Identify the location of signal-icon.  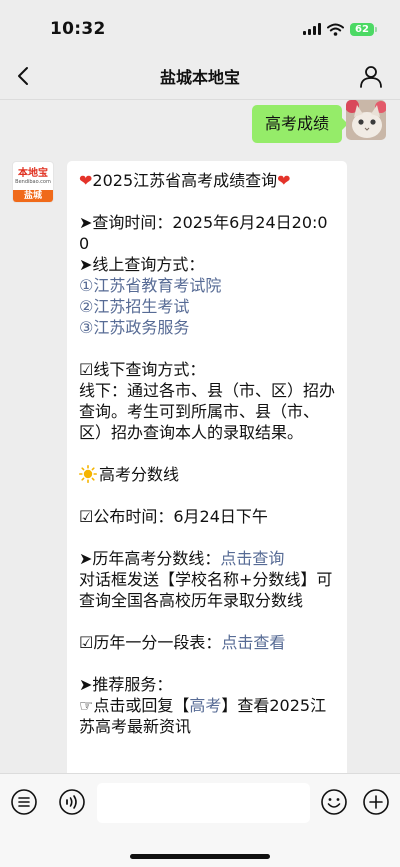
(312, 29).